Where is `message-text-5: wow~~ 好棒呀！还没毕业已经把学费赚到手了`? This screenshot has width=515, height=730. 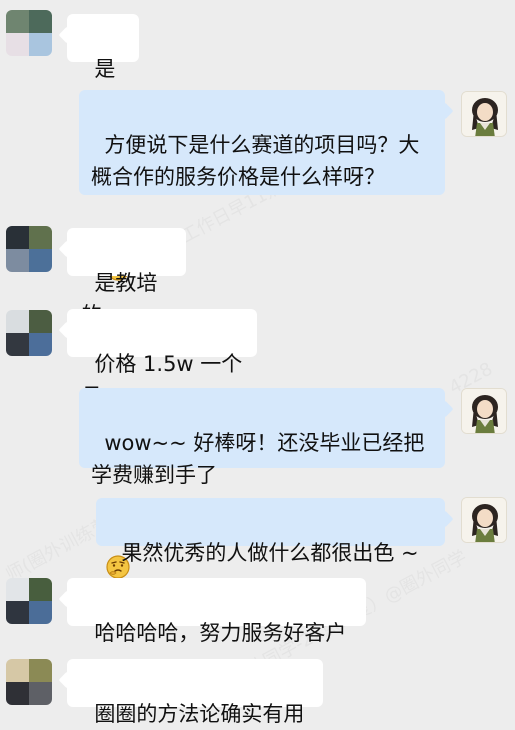
message-text-5: wow~~ 好棒呀！还没毕业已经把学费赚到手了 is located at coordinates (258, 459).